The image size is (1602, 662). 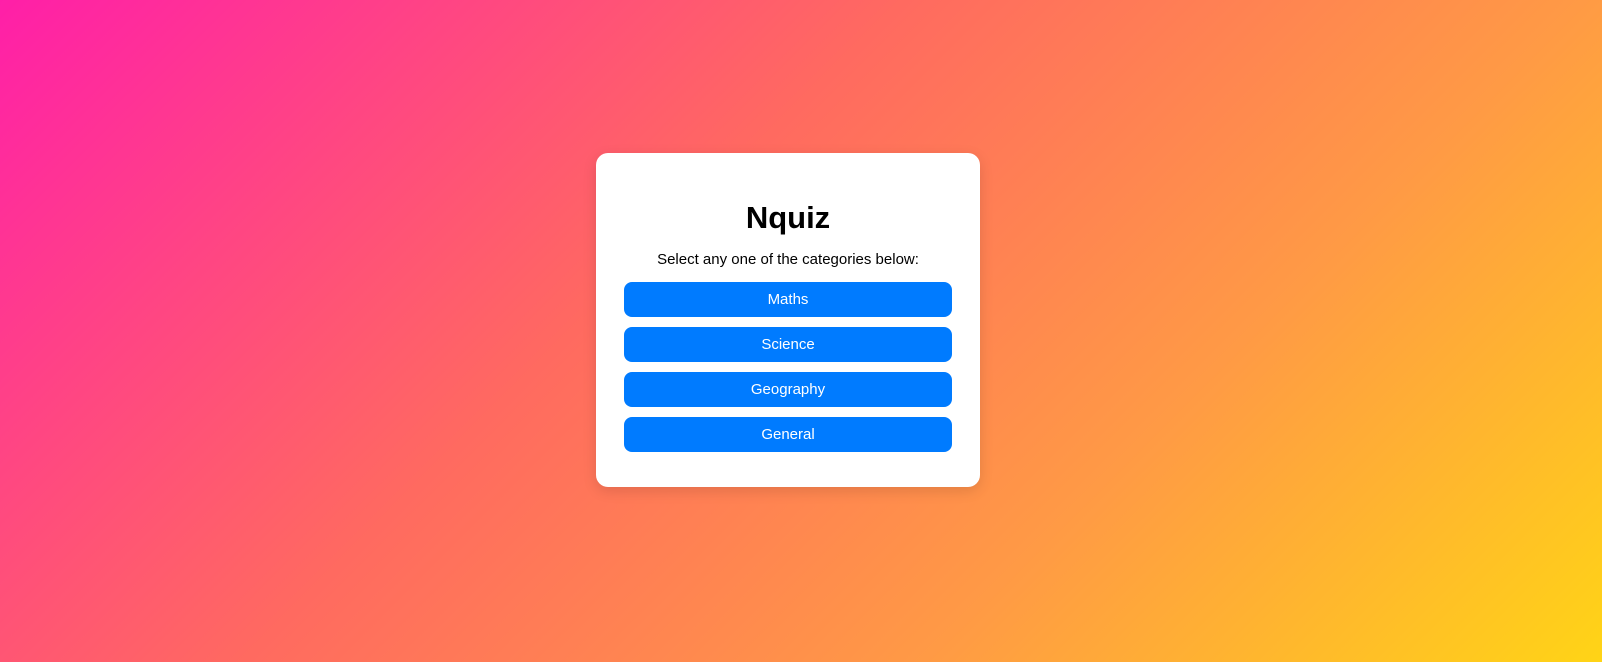 What do you see at coordinates (788, 299) in the screenshot?
I see `category-button-maths: Maths` at bounding box center [788, 299].